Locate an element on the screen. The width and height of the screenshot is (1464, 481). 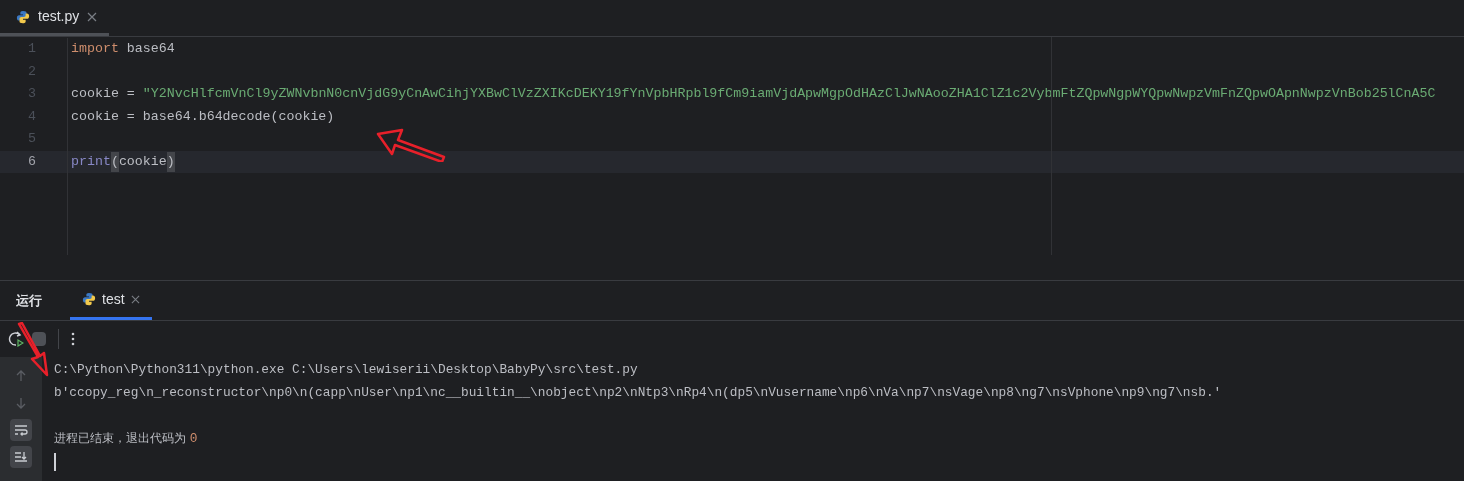
code-line: import base64 is located at coordinates (122, 49).